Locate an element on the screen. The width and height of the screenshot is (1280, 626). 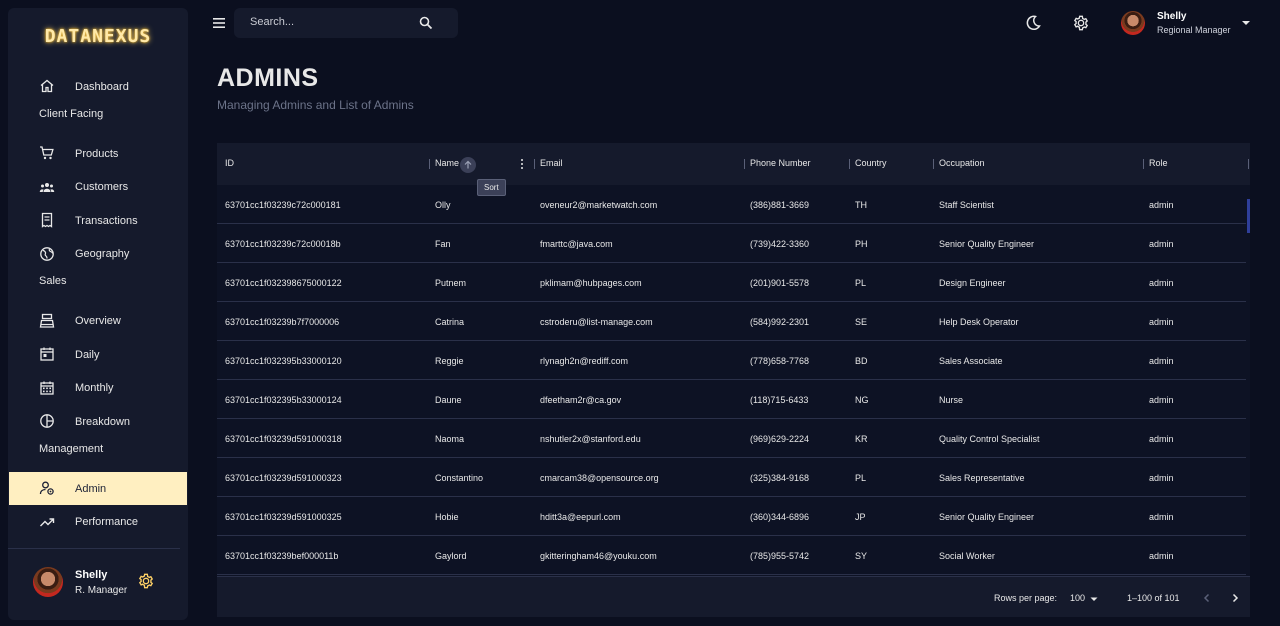
user-name: Shelly is located at coordinates (1171, 16).